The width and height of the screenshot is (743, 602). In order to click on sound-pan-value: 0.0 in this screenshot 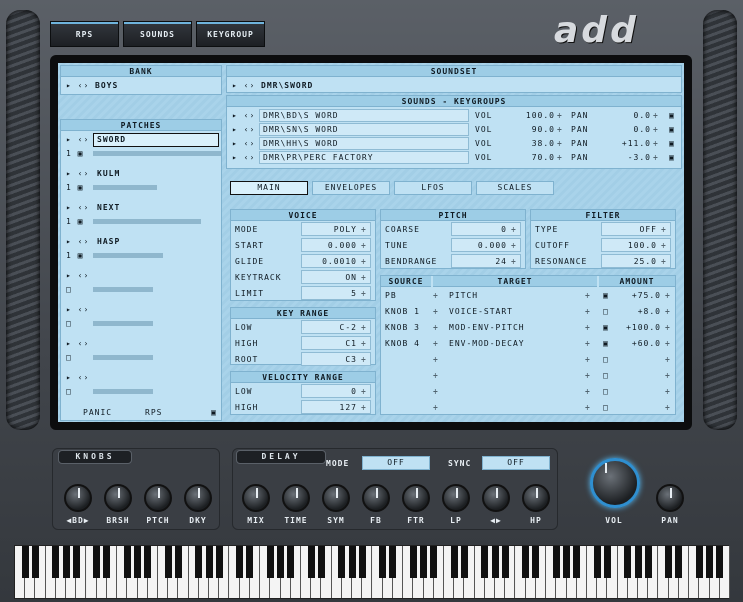, I will do `click(625, 115)`.